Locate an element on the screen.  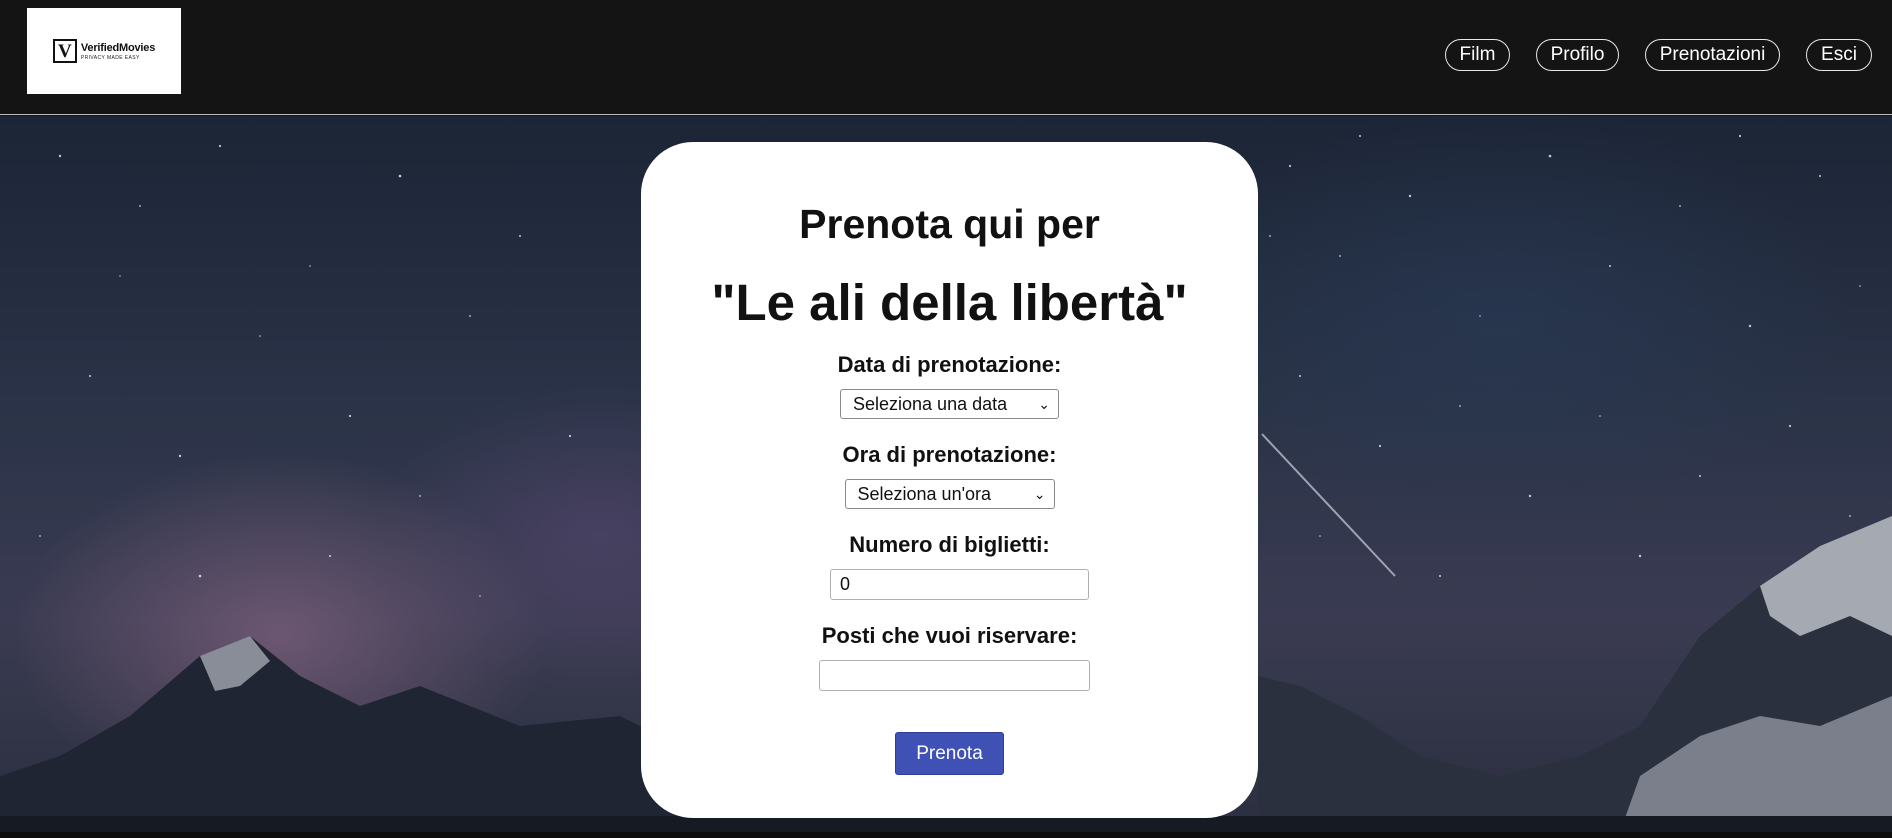
nav-prenotazioni-button: Prenotazioni is located at coordinates (1712, 55).